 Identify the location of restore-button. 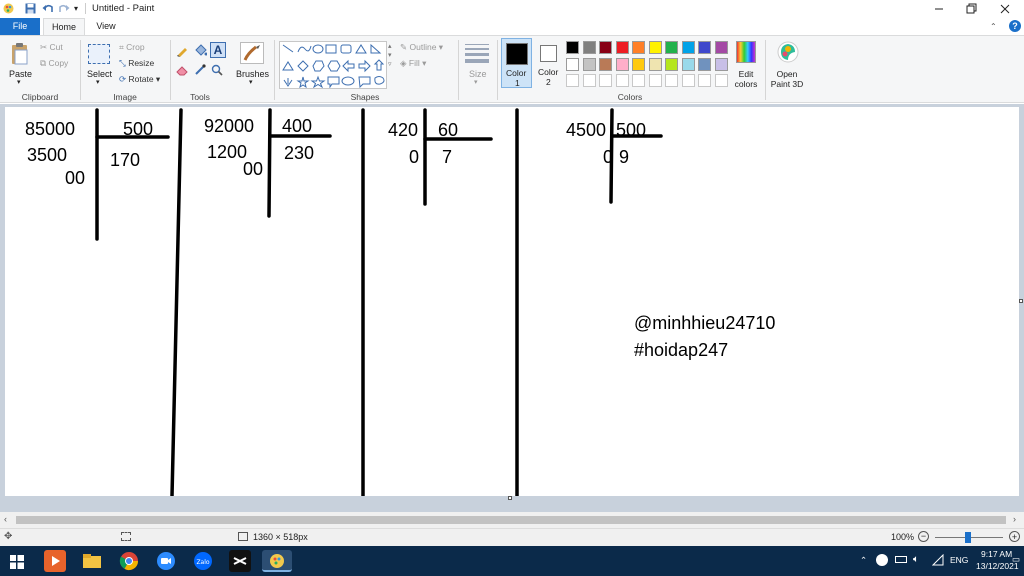
(971, 9).